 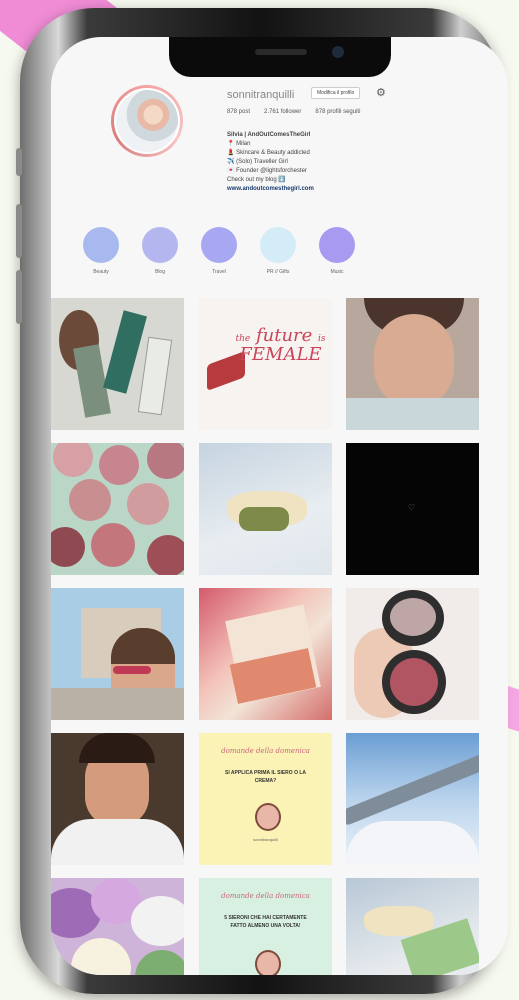 I want to click on post-flower-bouquet, so click(x=117, y=926).